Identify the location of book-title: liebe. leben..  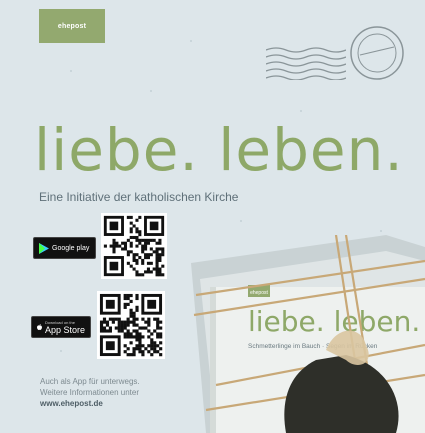
(334, 321).